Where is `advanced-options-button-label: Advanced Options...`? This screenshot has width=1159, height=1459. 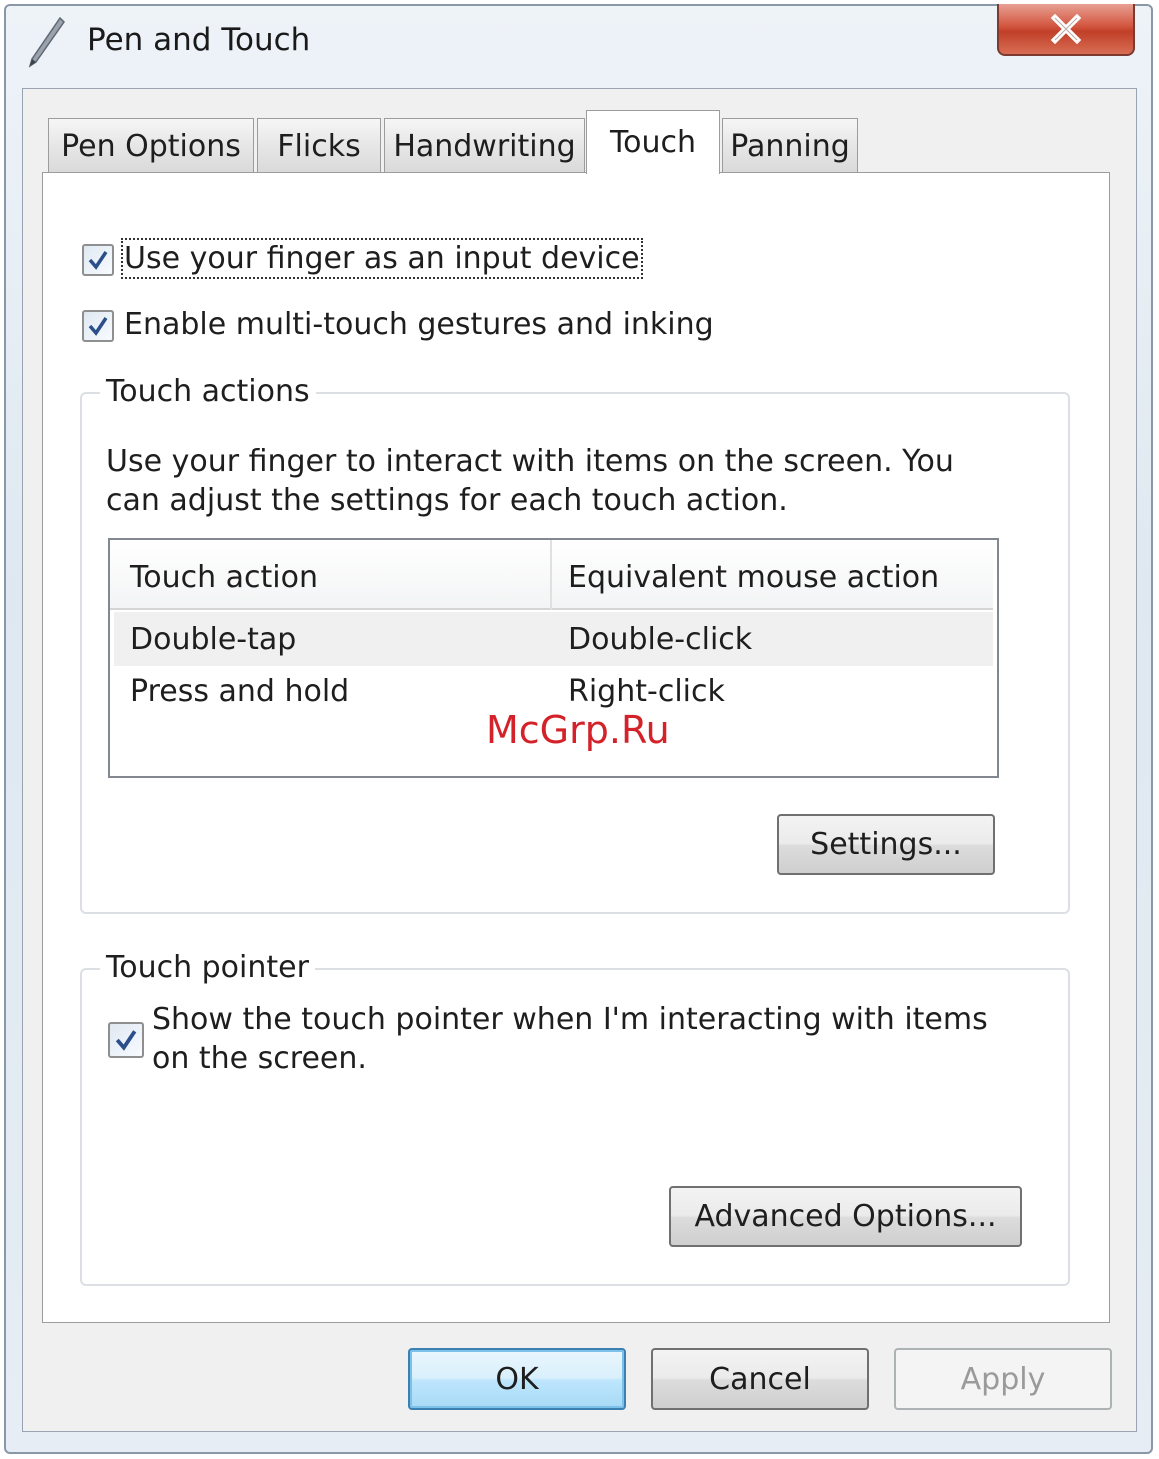
advanced-options-button-label: Advanced Options... is located at coordinates (845, 1216).